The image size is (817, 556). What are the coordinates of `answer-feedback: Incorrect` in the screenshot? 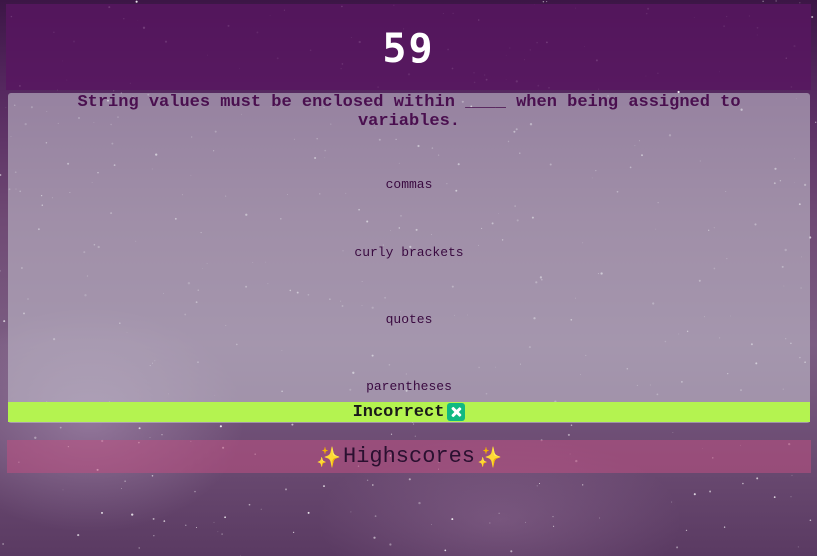 It's located at (409, 412).